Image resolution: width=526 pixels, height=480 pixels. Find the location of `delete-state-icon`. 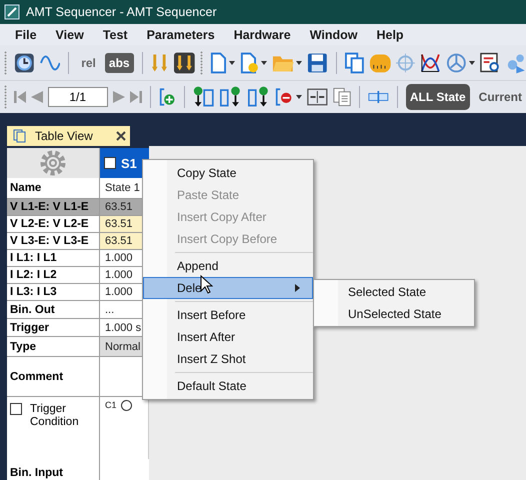

delete-state-icon is located at coordinates (284, 97).